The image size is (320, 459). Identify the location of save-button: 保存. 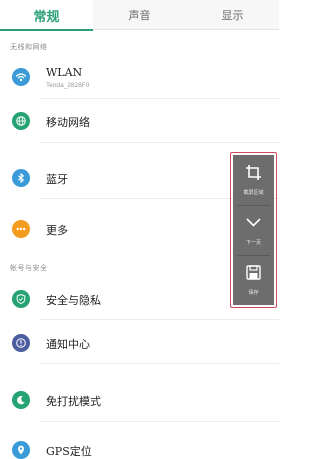
(253, 280).